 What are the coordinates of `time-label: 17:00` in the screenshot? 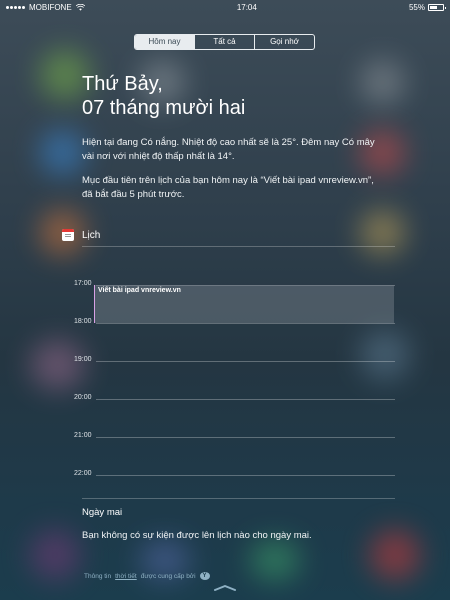 It's located at (83, 283).